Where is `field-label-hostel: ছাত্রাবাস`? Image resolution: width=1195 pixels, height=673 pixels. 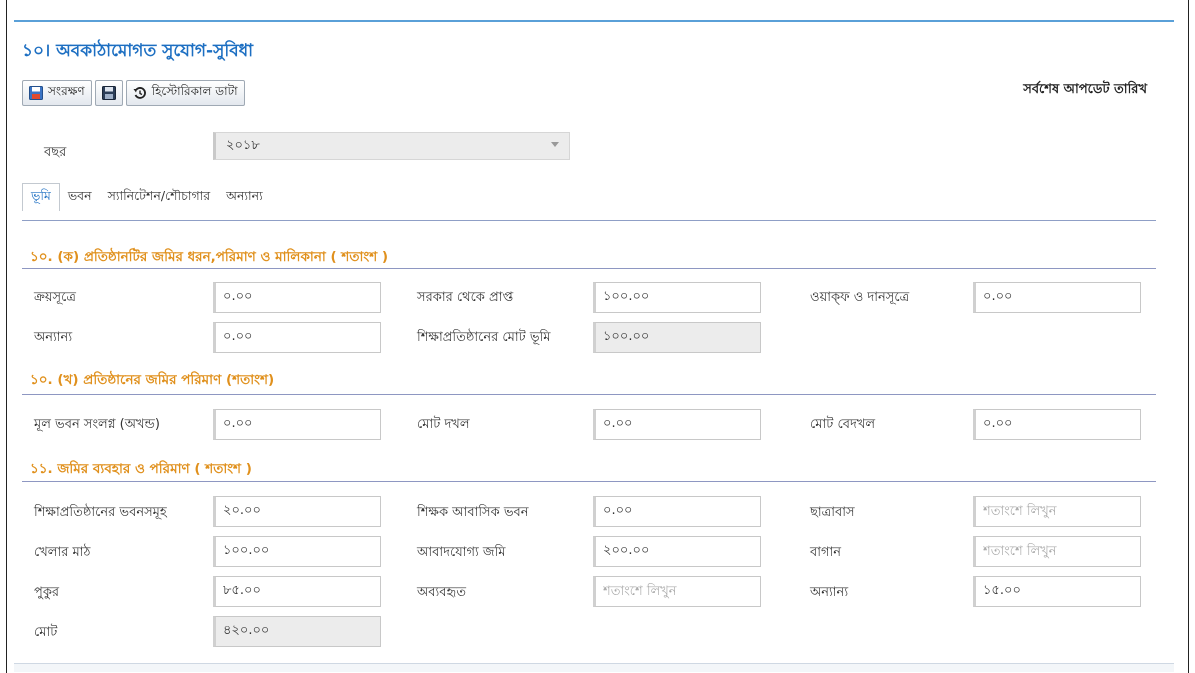
field-label-hostel: ছাত্রাবাস is located at coordinates (832, 512).